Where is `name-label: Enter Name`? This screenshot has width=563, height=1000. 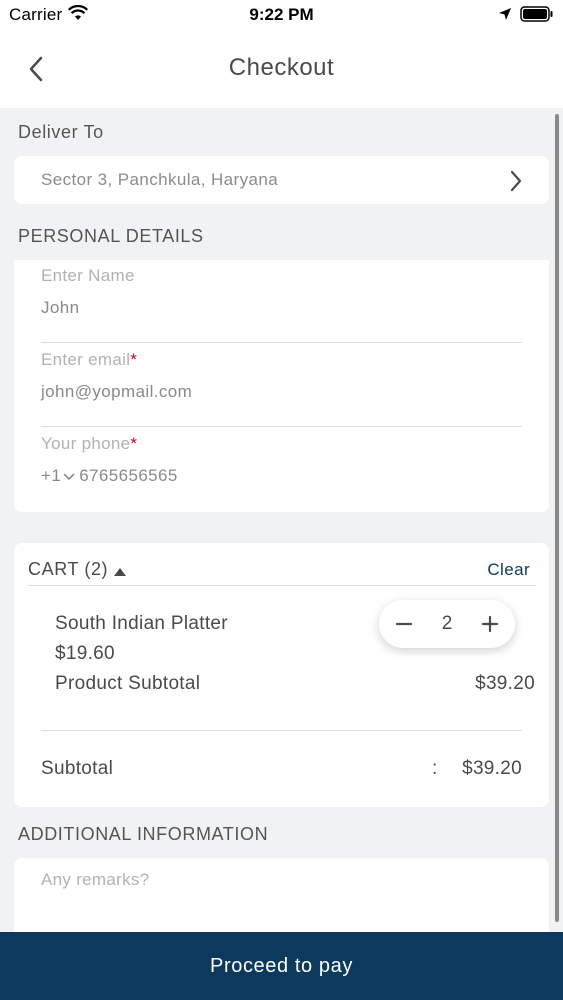
name-label: Enter Name is located at coordinates (88, 275).